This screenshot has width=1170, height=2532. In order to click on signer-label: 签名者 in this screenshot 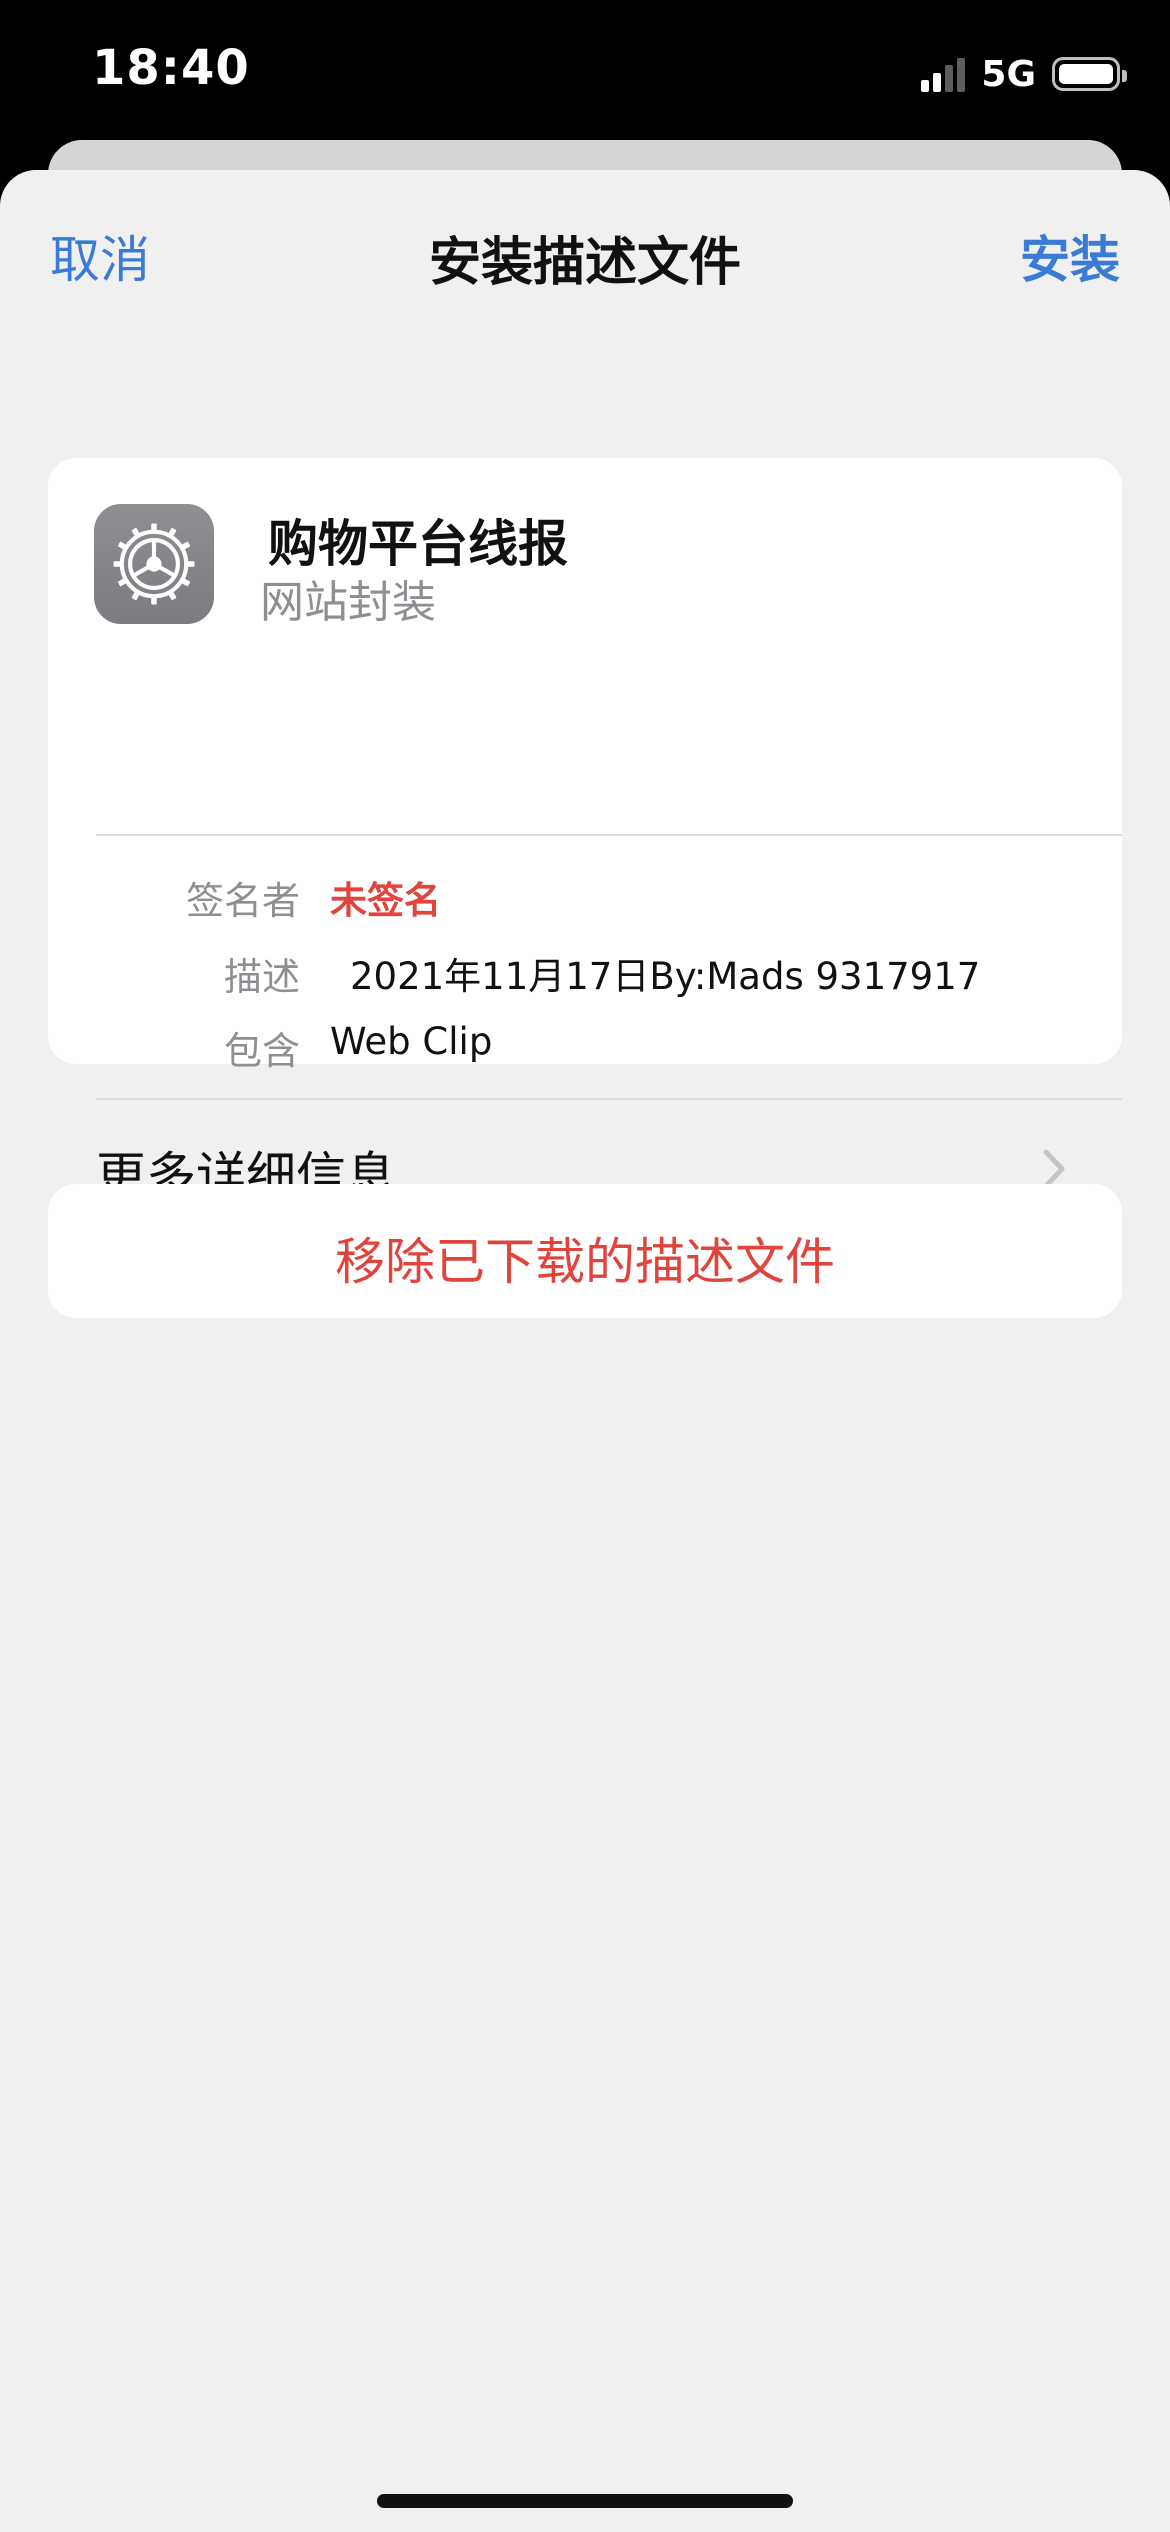, I will do `click(242, 901)`.